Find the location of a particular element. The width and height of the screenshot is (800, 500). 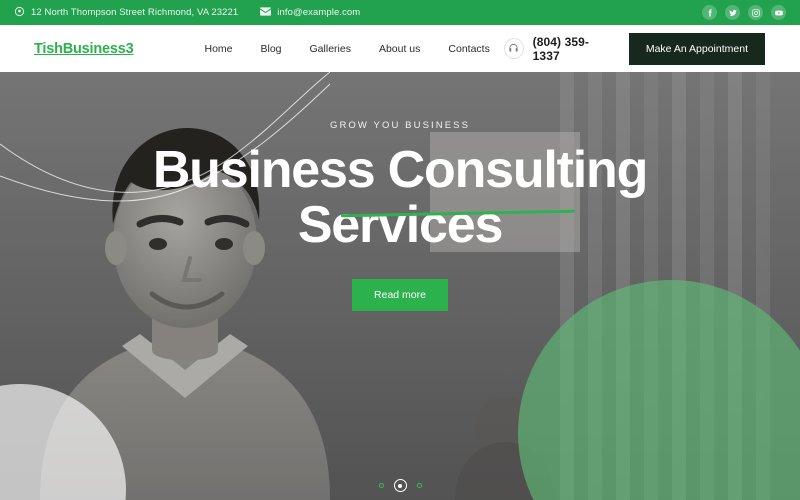

email-text: info@example.com is located at coordinates (319, 12).